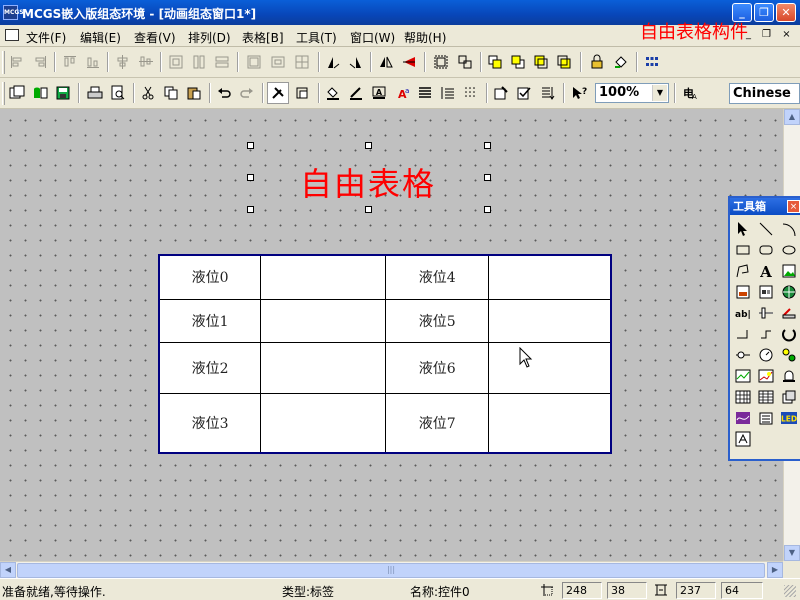  Describe the element at coordinates (743, 313) in the screenshot. I see `input-box-tool-icon: ab|` at that location.